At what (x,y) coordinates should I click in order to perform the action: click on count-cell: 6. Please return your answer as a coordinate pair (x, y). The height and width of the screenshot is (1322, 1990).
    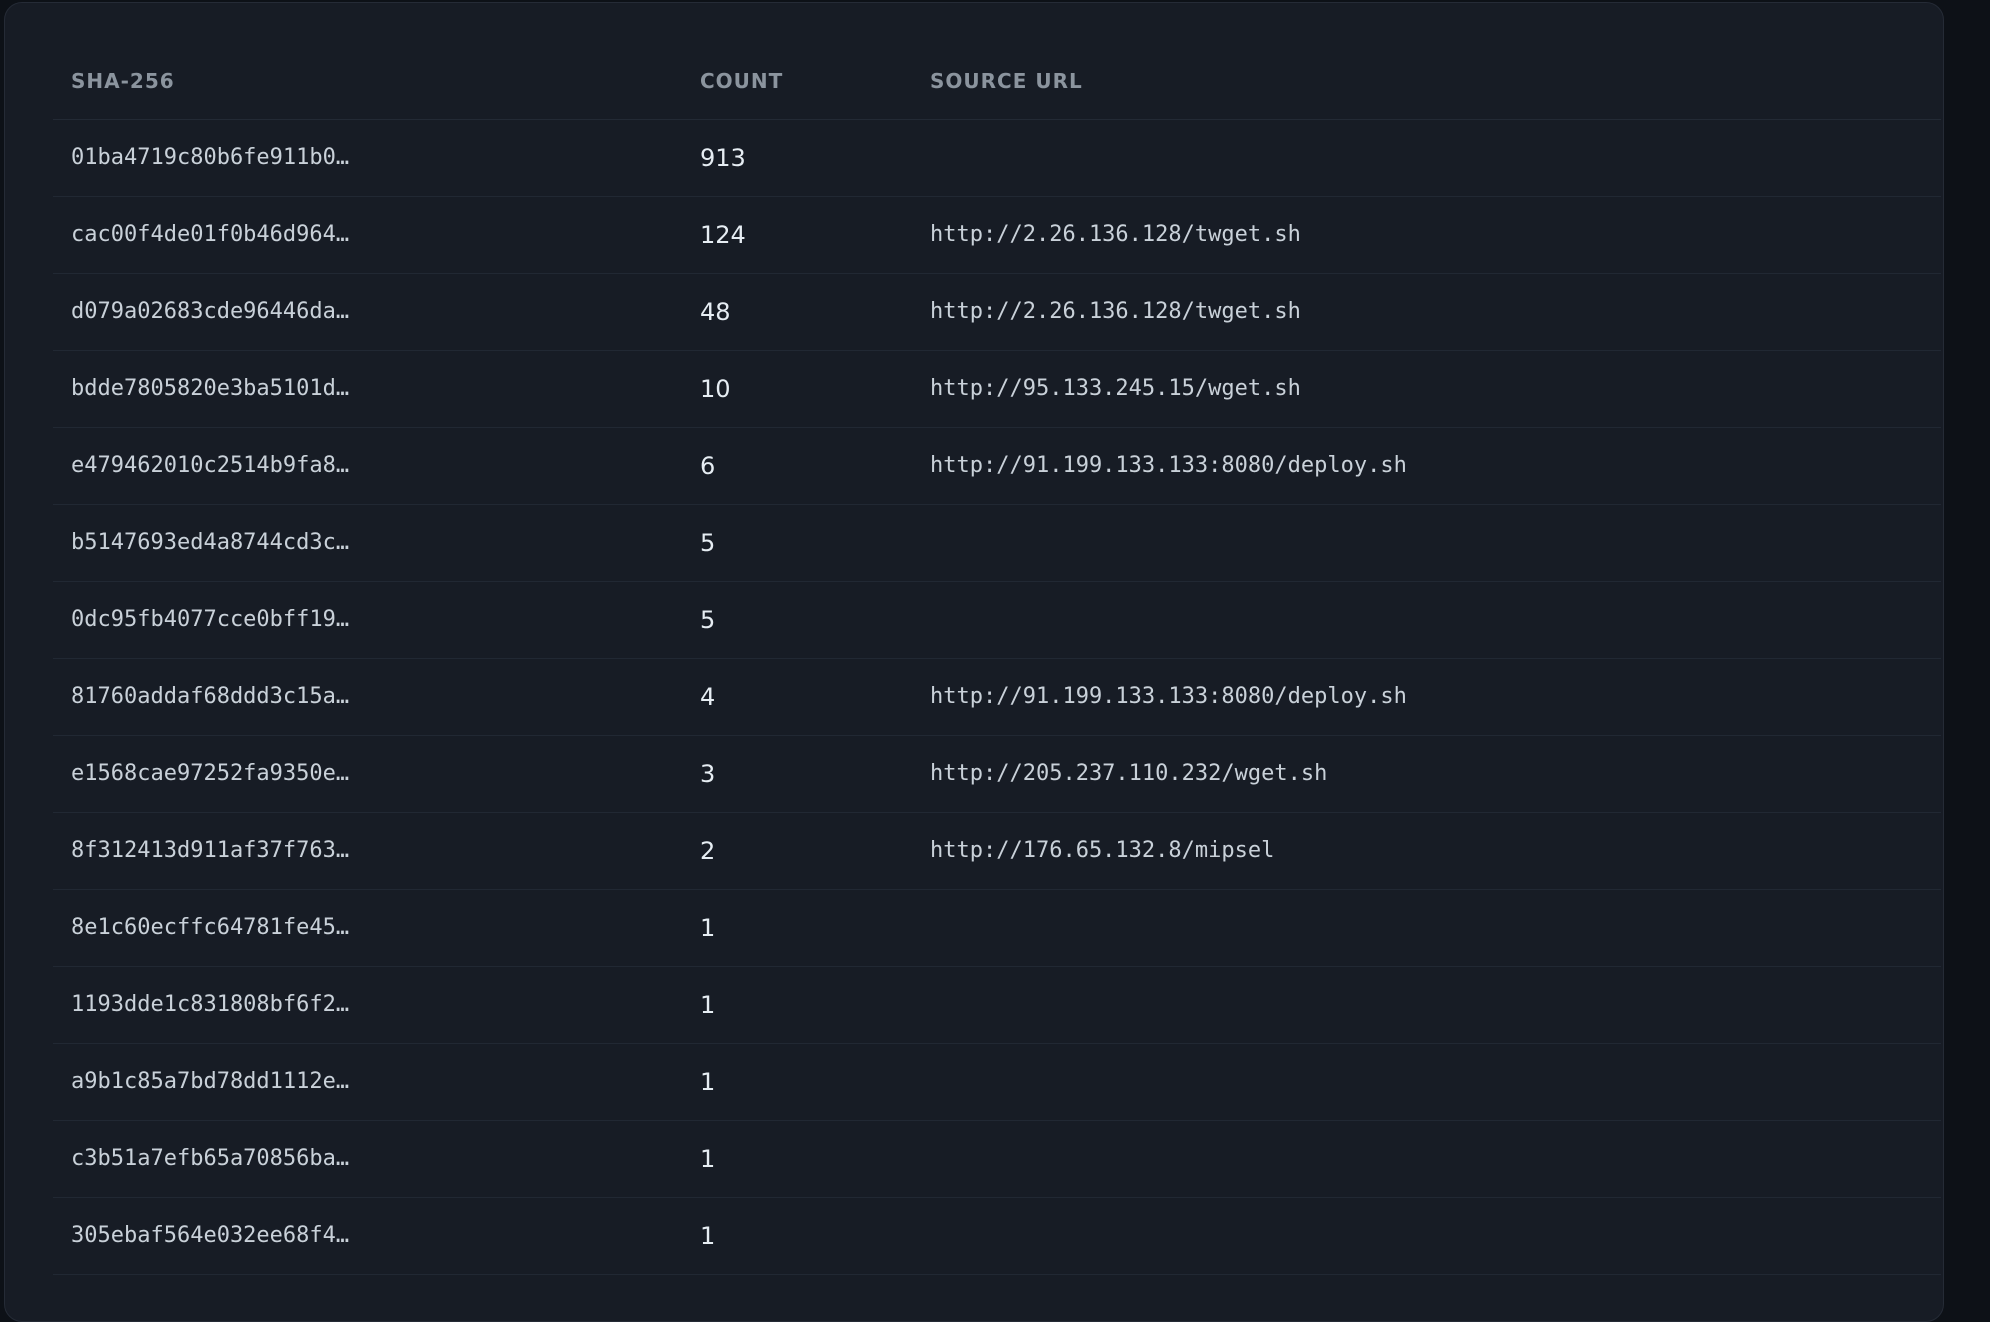
    Looking at the image, I should click on (797, 465).